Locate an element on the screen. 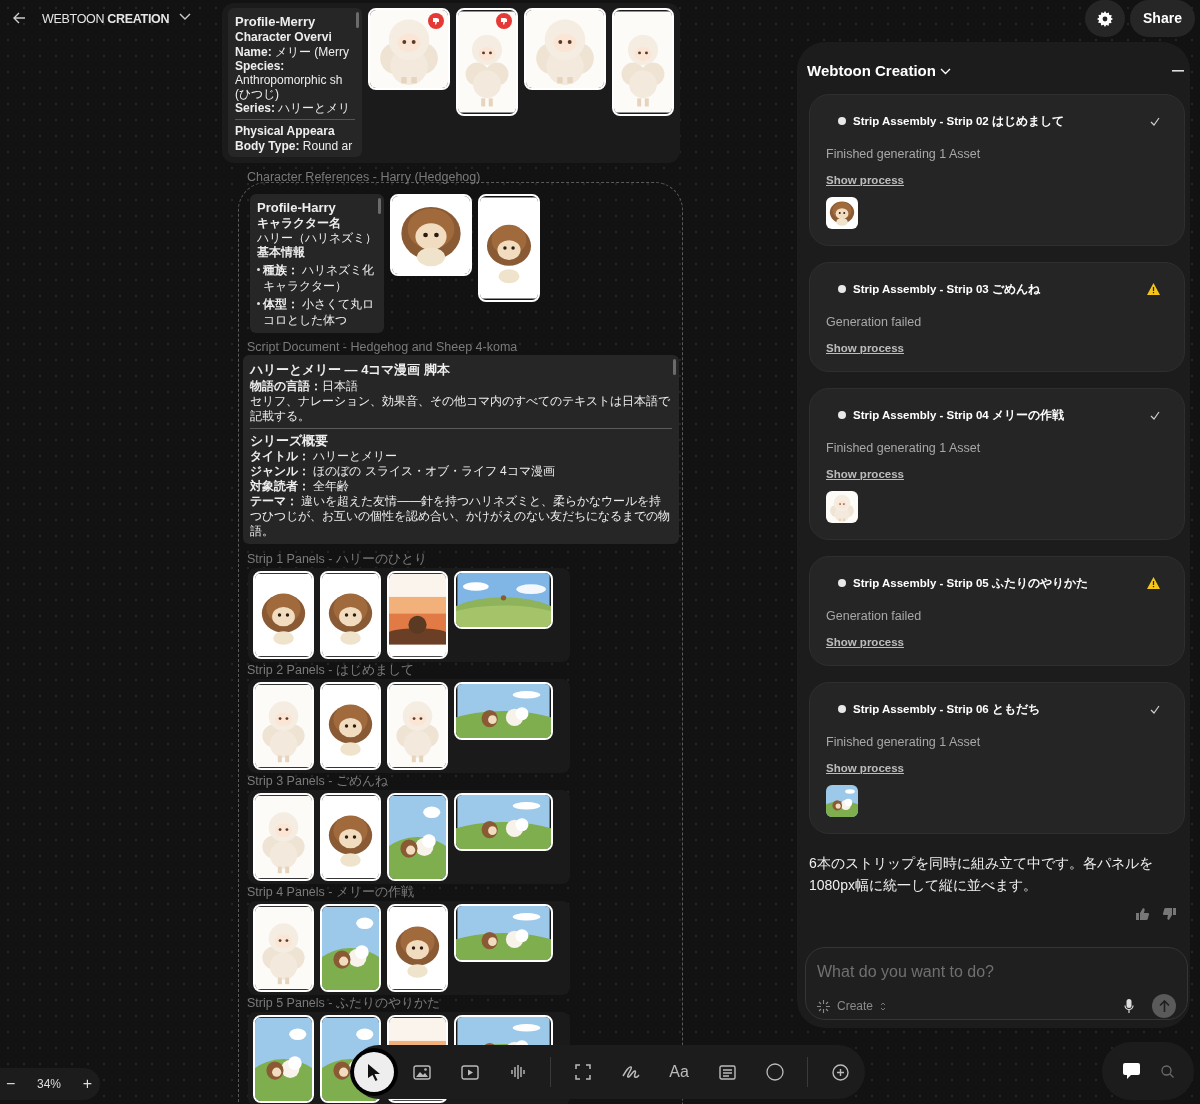 The image size is (1200, 1104). settings-icon is located at coordinates (1105, 18).